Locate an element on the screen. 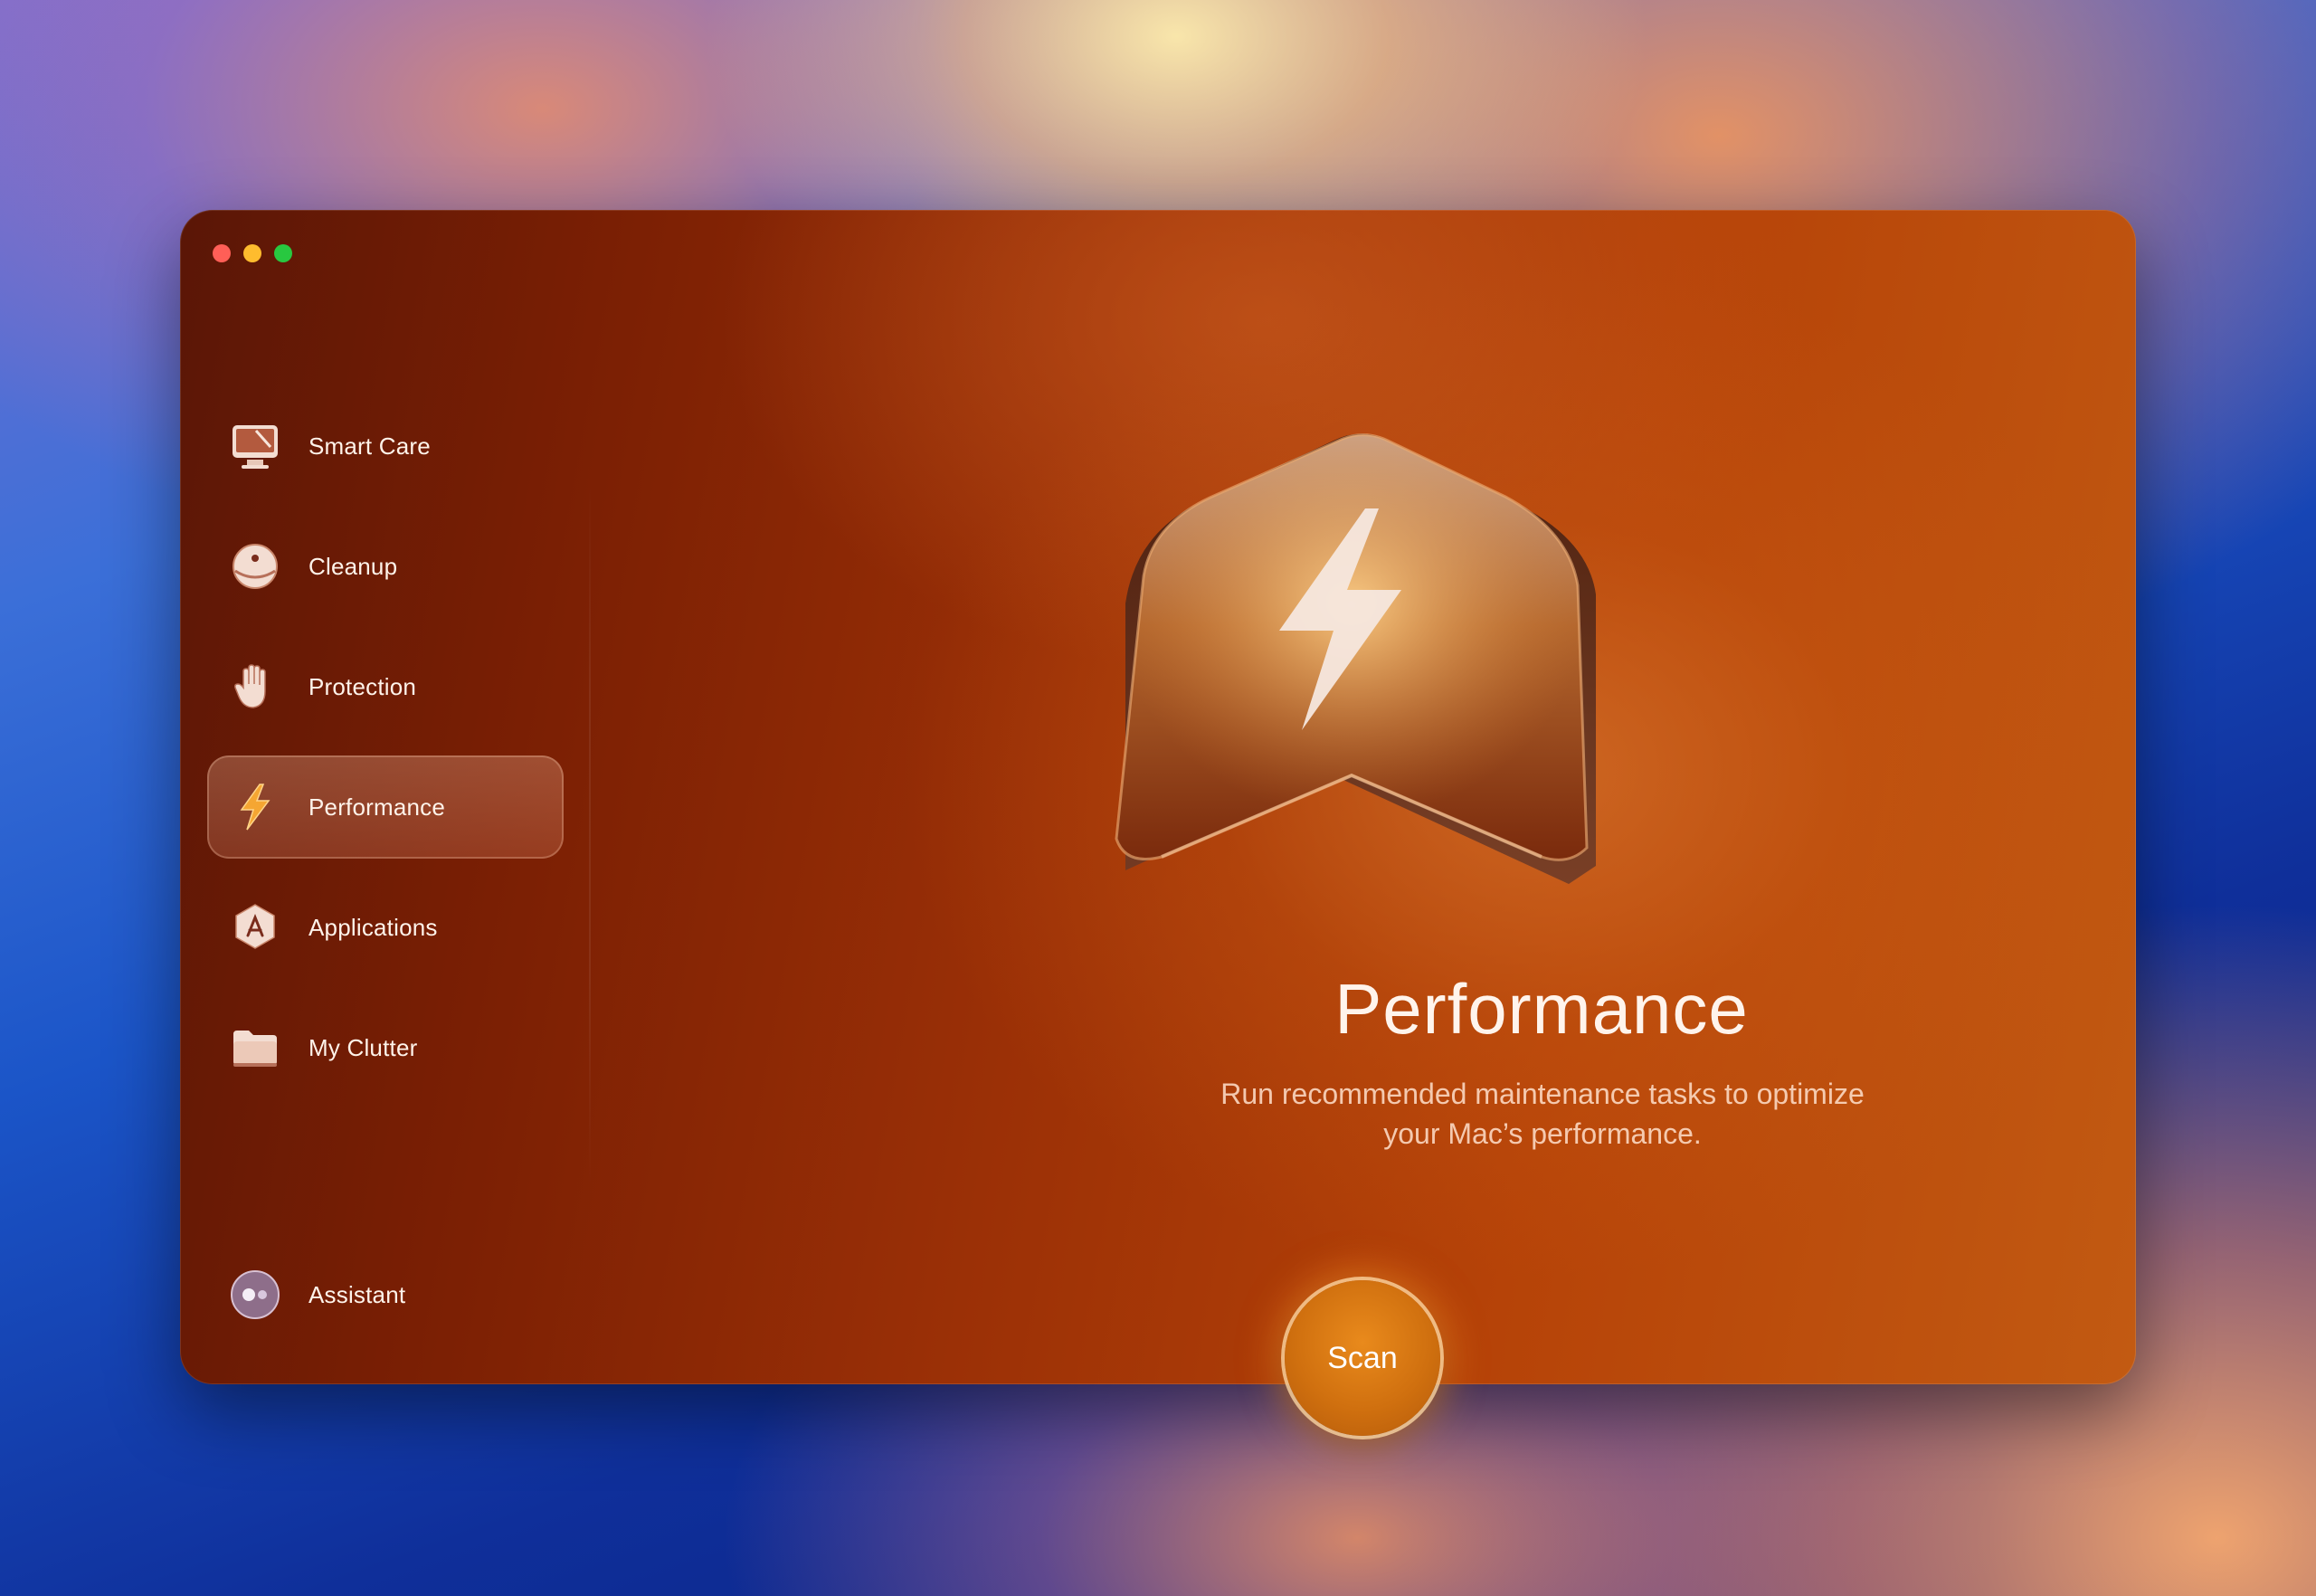 This screenshot has height=1596, width=2316. sidebar-item-label: Performance is located at coordinates (377, 807).